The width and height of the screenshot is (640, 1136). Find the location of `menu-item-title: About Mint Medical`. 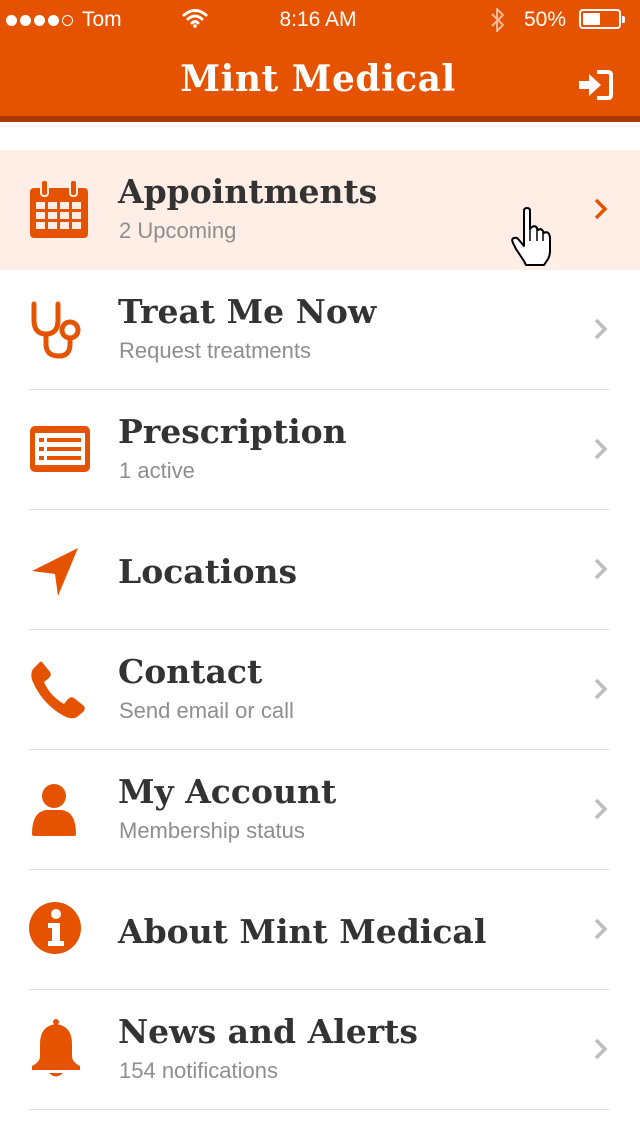

menu-item-title: About Mint Medical is located at coordinates (302, 931).